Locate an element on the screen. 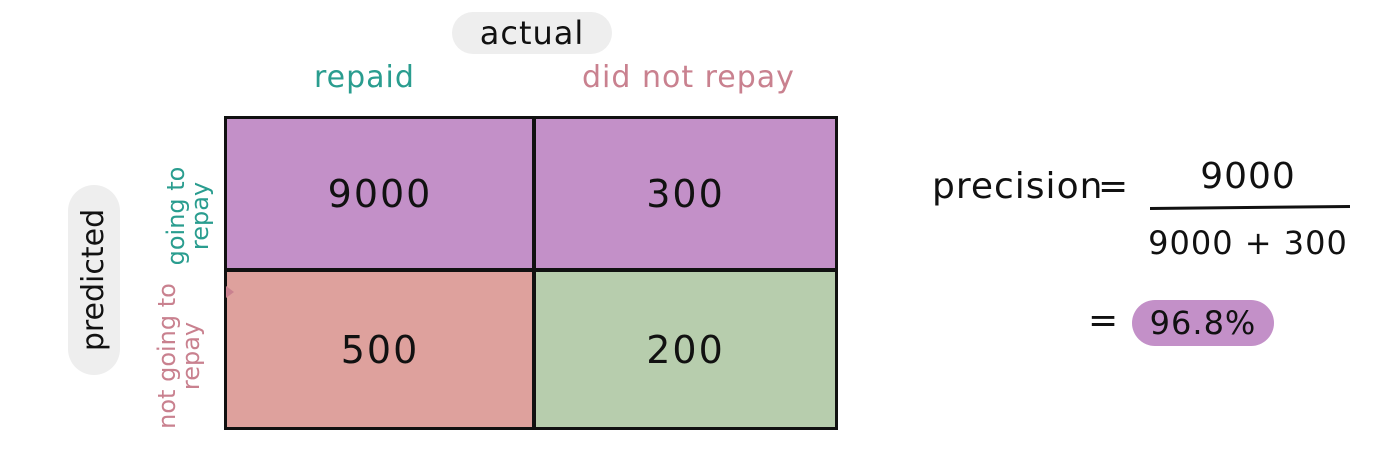 This screenshot has height=462, width=1400. formula-equals-1: = is located at coordinates (1114, 186).